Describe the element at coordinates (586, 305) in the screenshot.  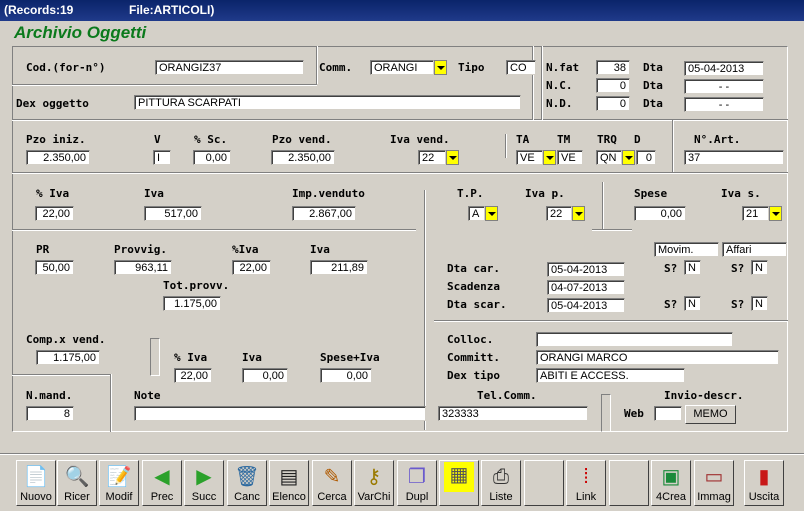
I see `dta-scar-field: 05-04-2013` at that location.